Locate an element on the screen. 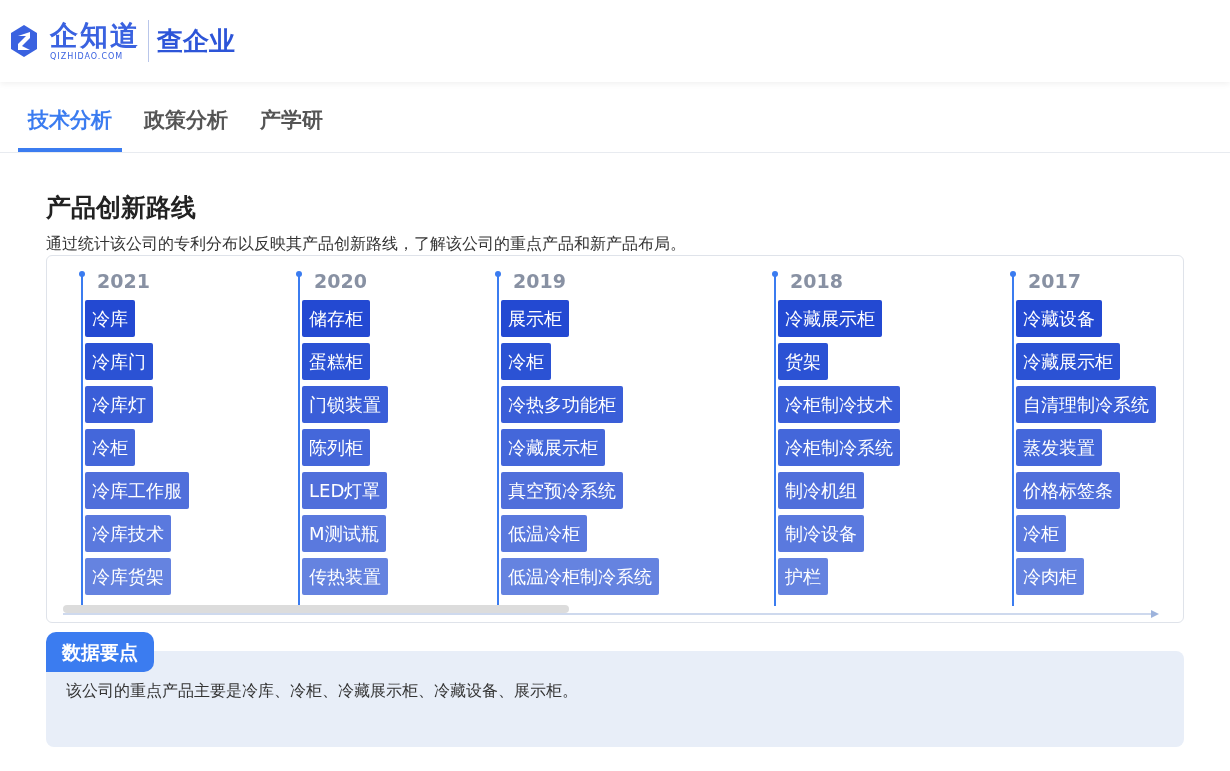  product-tag: 冷热多功能柜 is located at coordinates (562, 404).